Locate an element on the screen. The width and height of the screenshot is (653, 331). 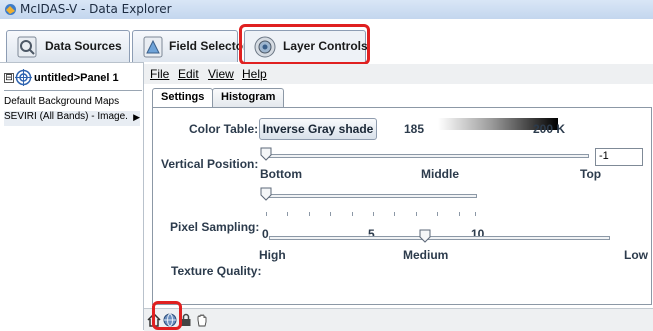
menu-file: File is located at coordinates (159, 74).